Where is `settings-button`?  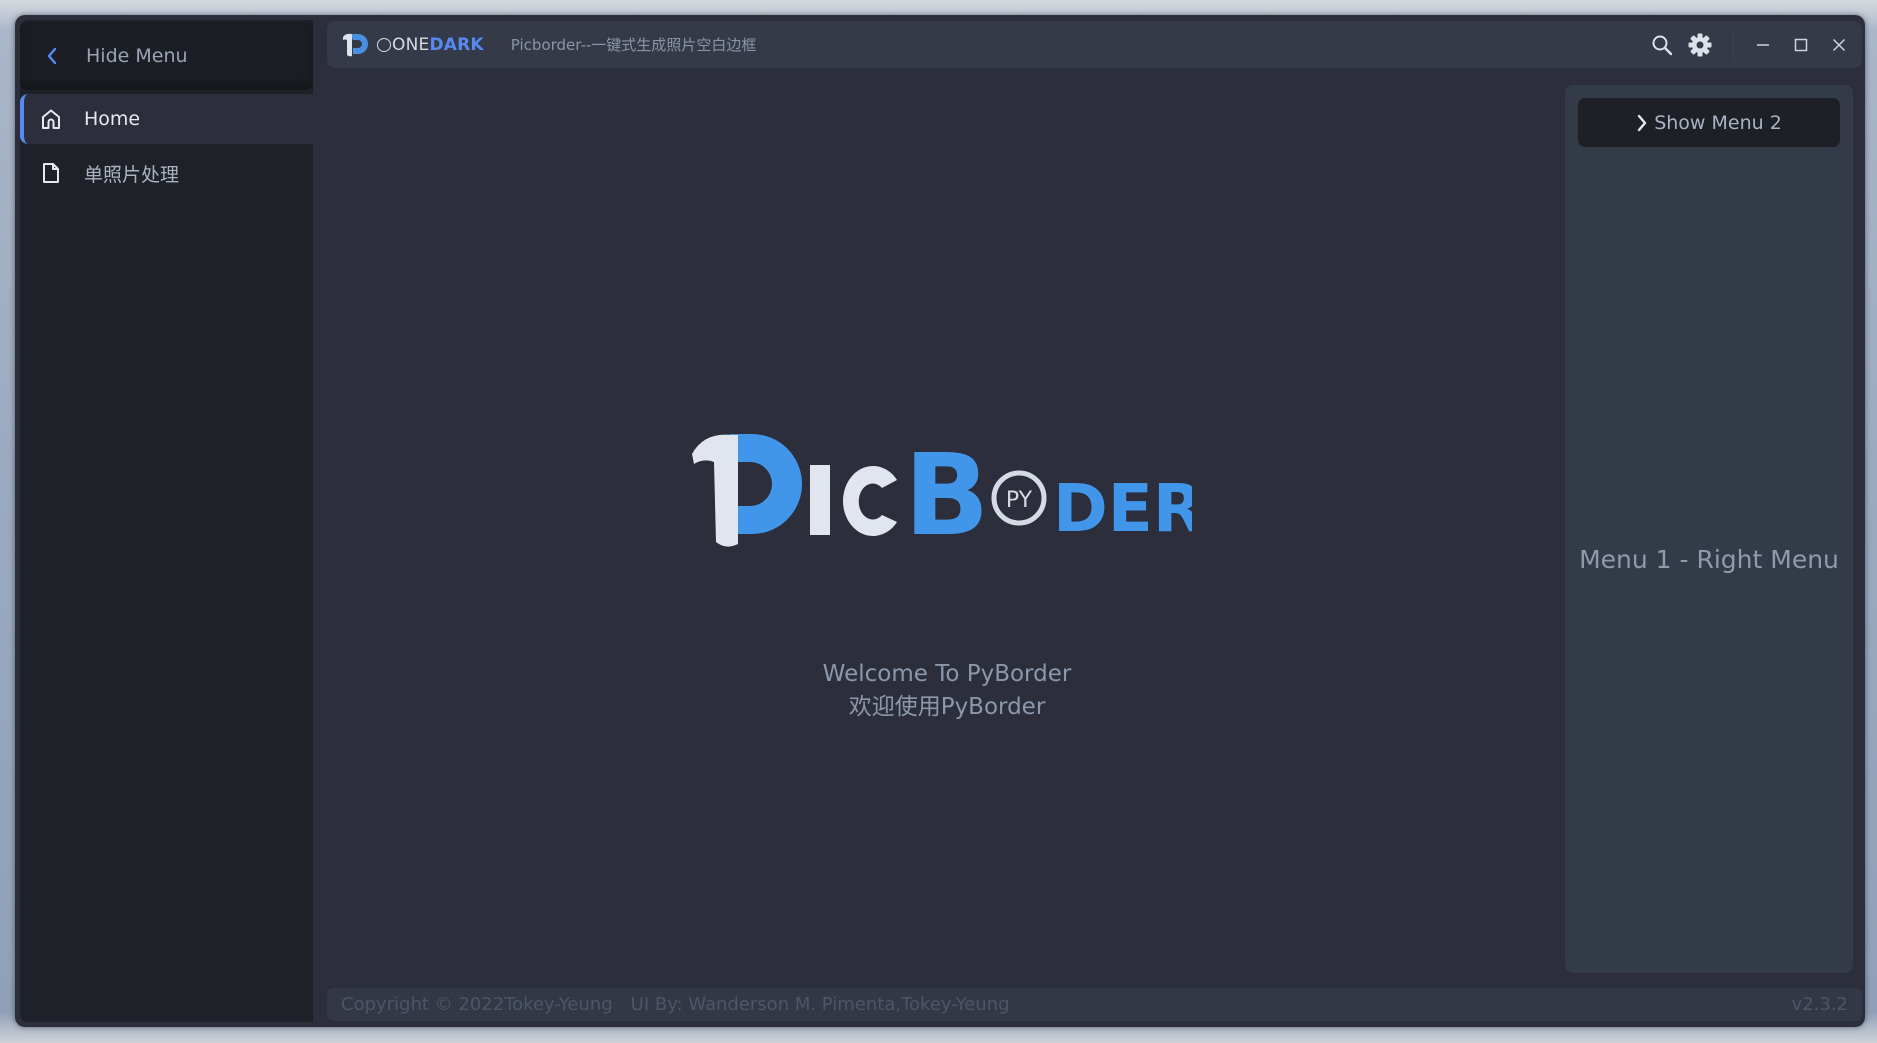 settings-button is located at coordinates (1700, 45).